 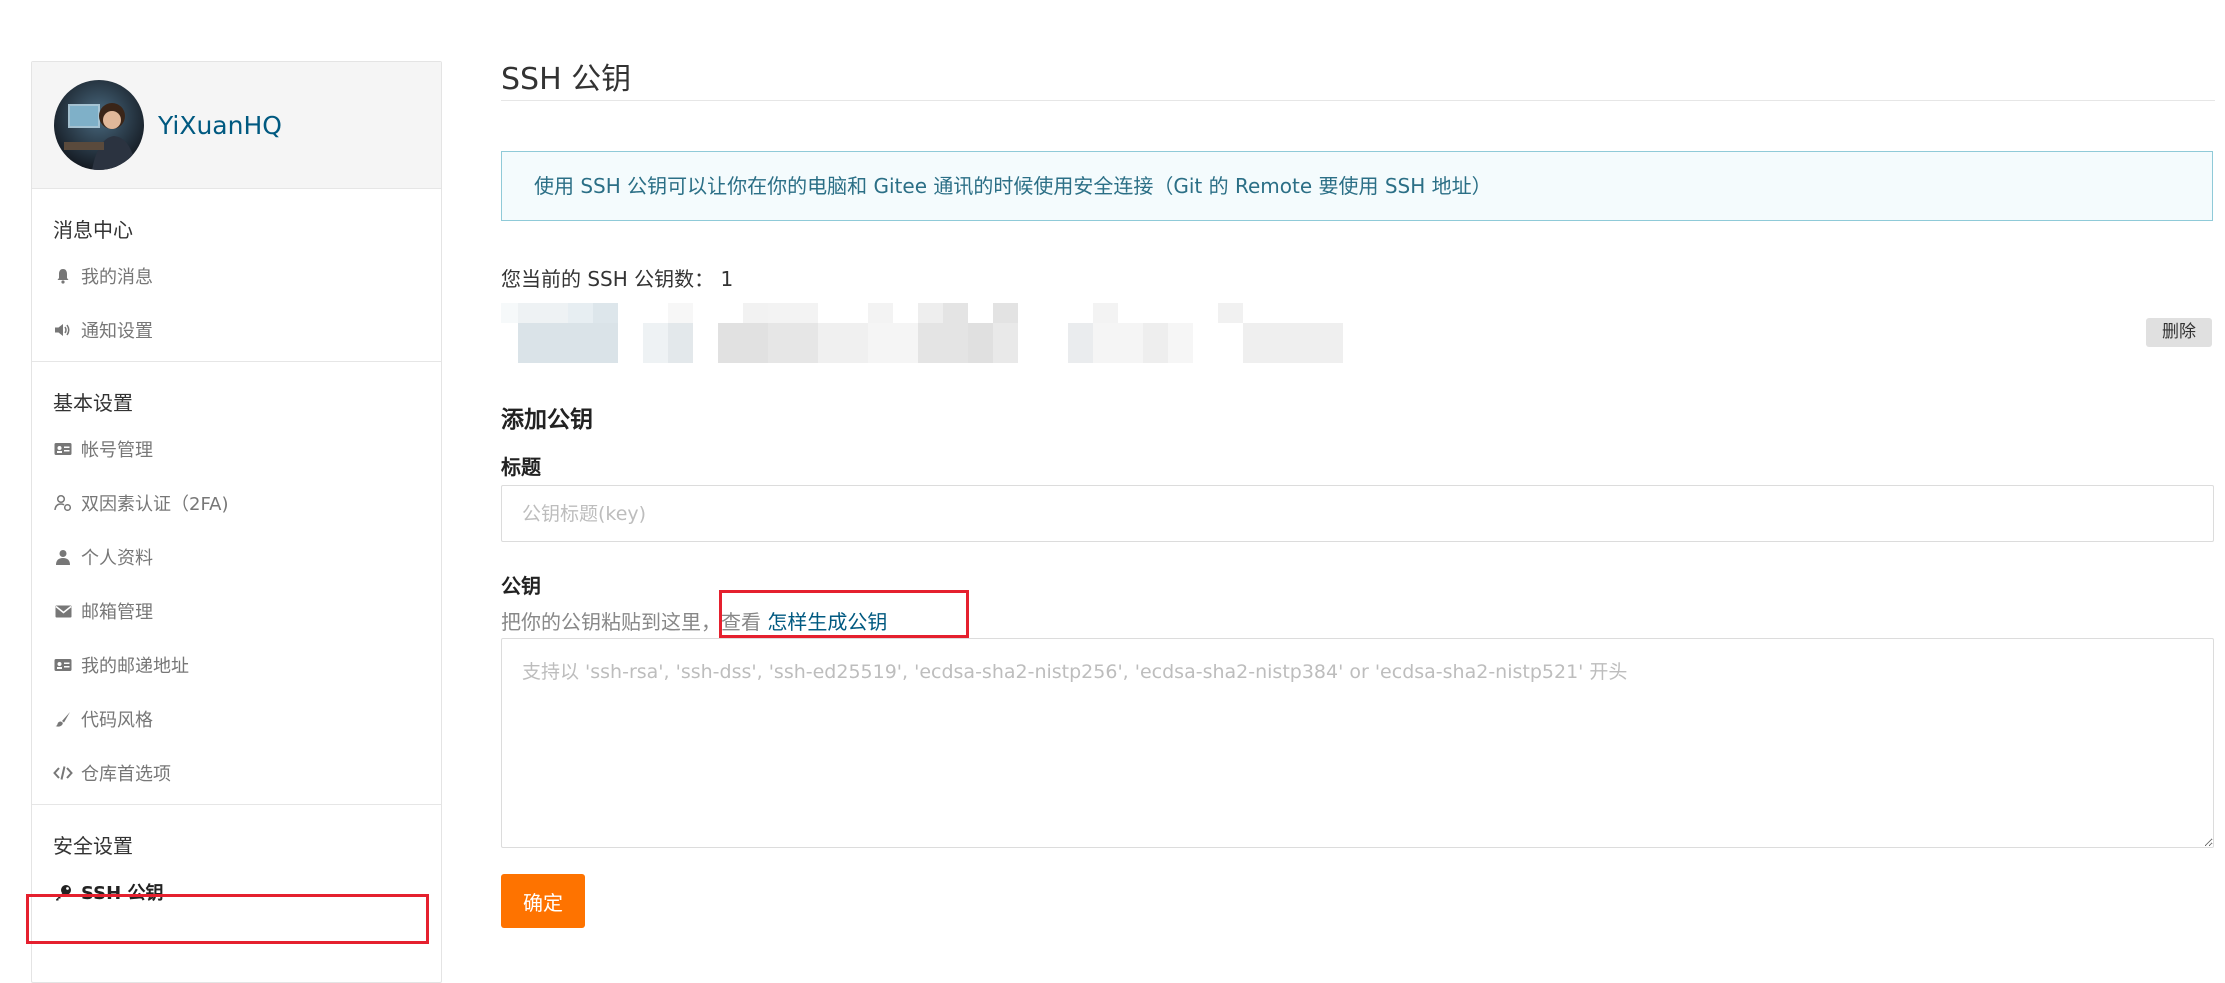 What do you see at coordinates (236, 449) in the screenshot?
I see `sidebar-item-account: 帐号管理` at bounding box center [236, 449].